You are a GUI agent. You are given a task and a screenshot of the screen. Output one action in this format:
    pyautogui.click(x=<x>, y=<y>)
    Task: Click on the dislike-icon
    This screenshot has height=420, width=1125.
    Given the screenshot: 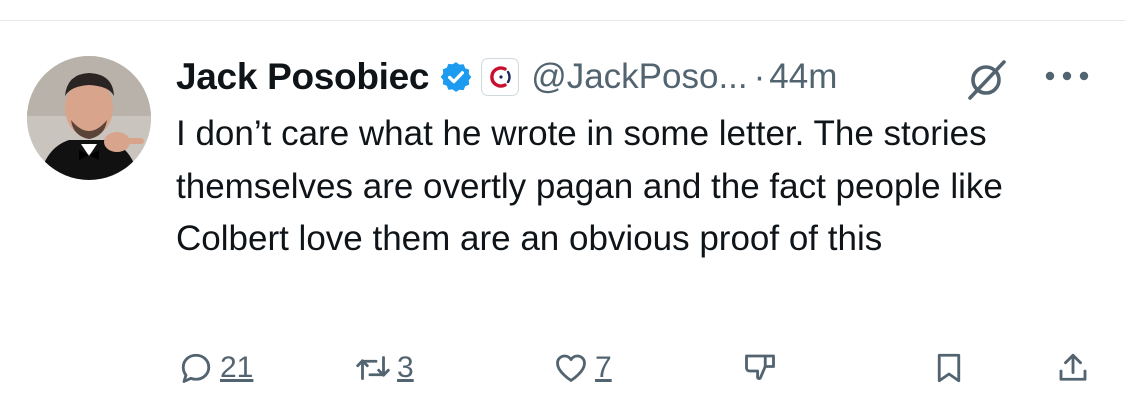 What is the action you would take?
    pyautogui.click(x=760, y=367)
    